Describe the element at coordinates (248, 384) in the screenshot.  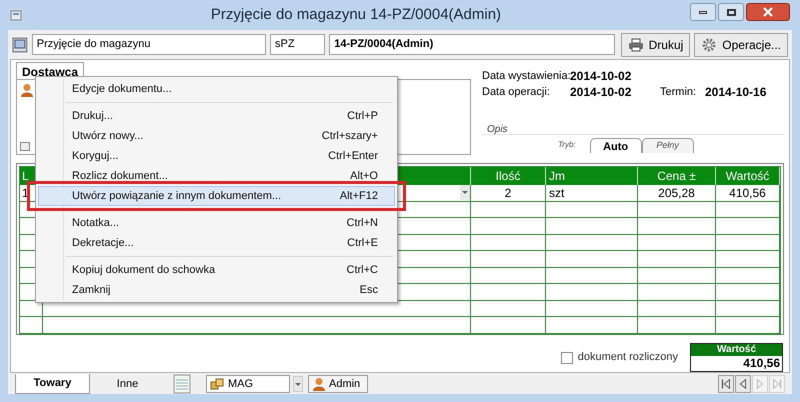
I see `warehouse-combo: MAG` at that location.